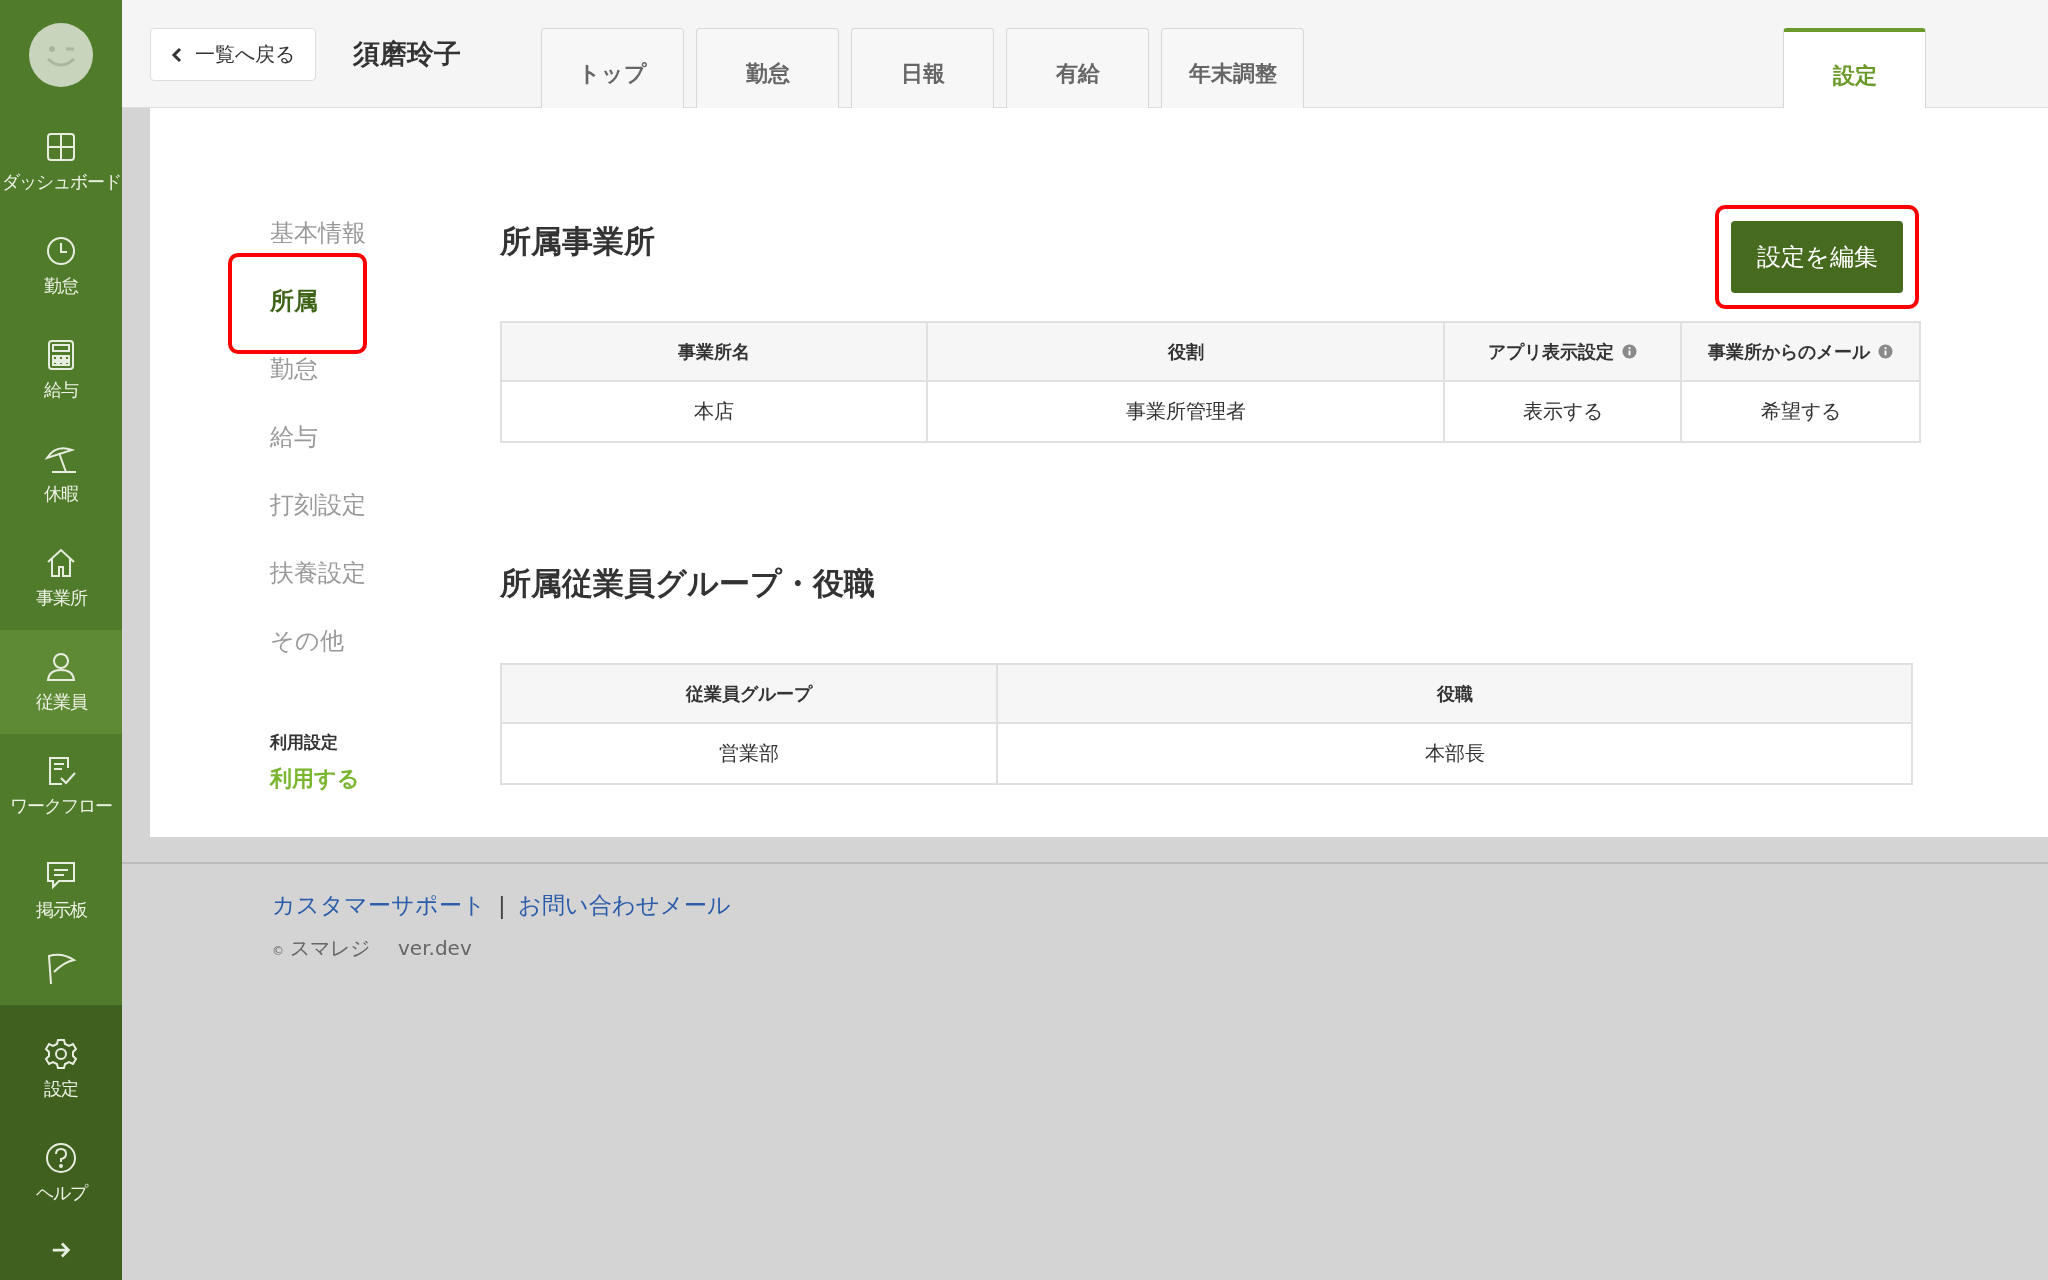  What do you see at coordinates (61, 667) in the screenshot?
I see `person-icon` at bounding box center [61, 667].